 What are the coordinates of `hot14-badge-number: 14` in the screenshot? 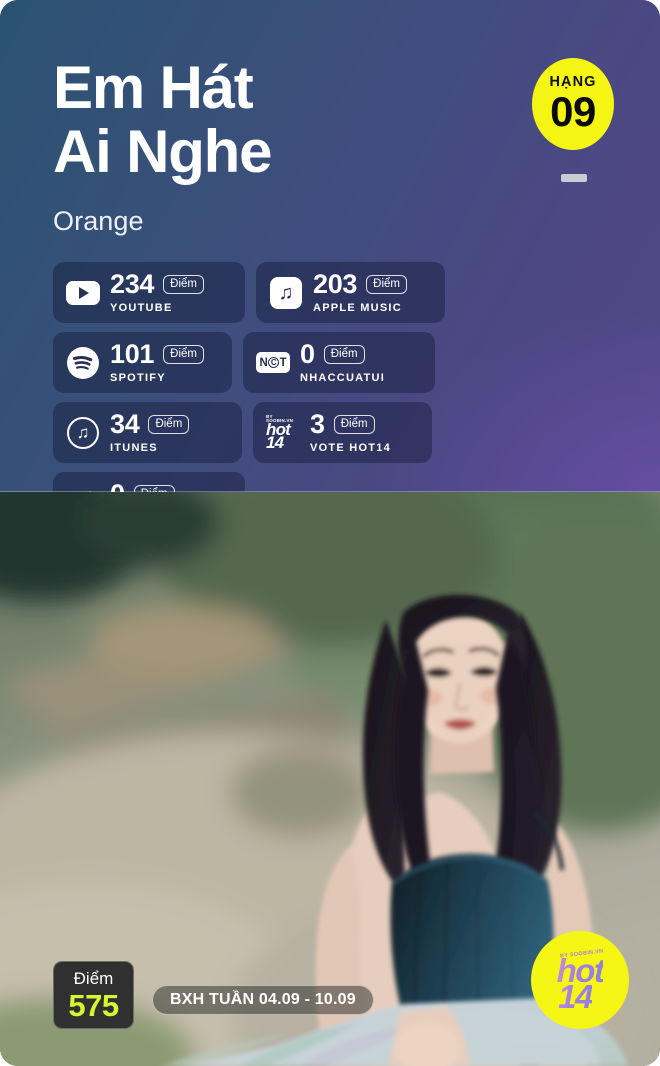 It's located at (575, 996).